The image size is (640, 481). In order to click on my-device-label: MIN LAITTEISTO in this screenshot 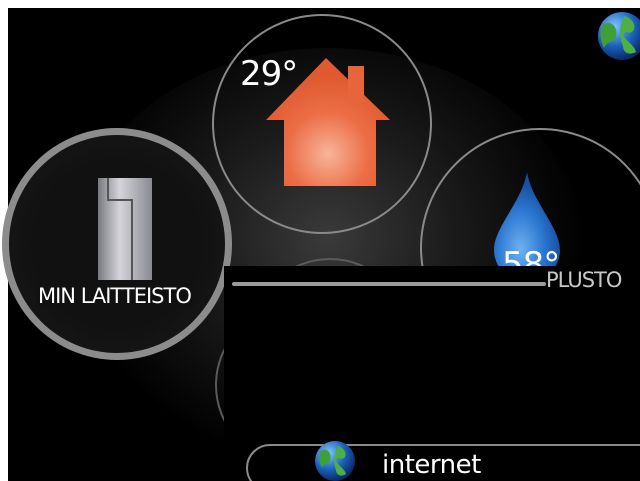, I will do `click(114, 296)`.